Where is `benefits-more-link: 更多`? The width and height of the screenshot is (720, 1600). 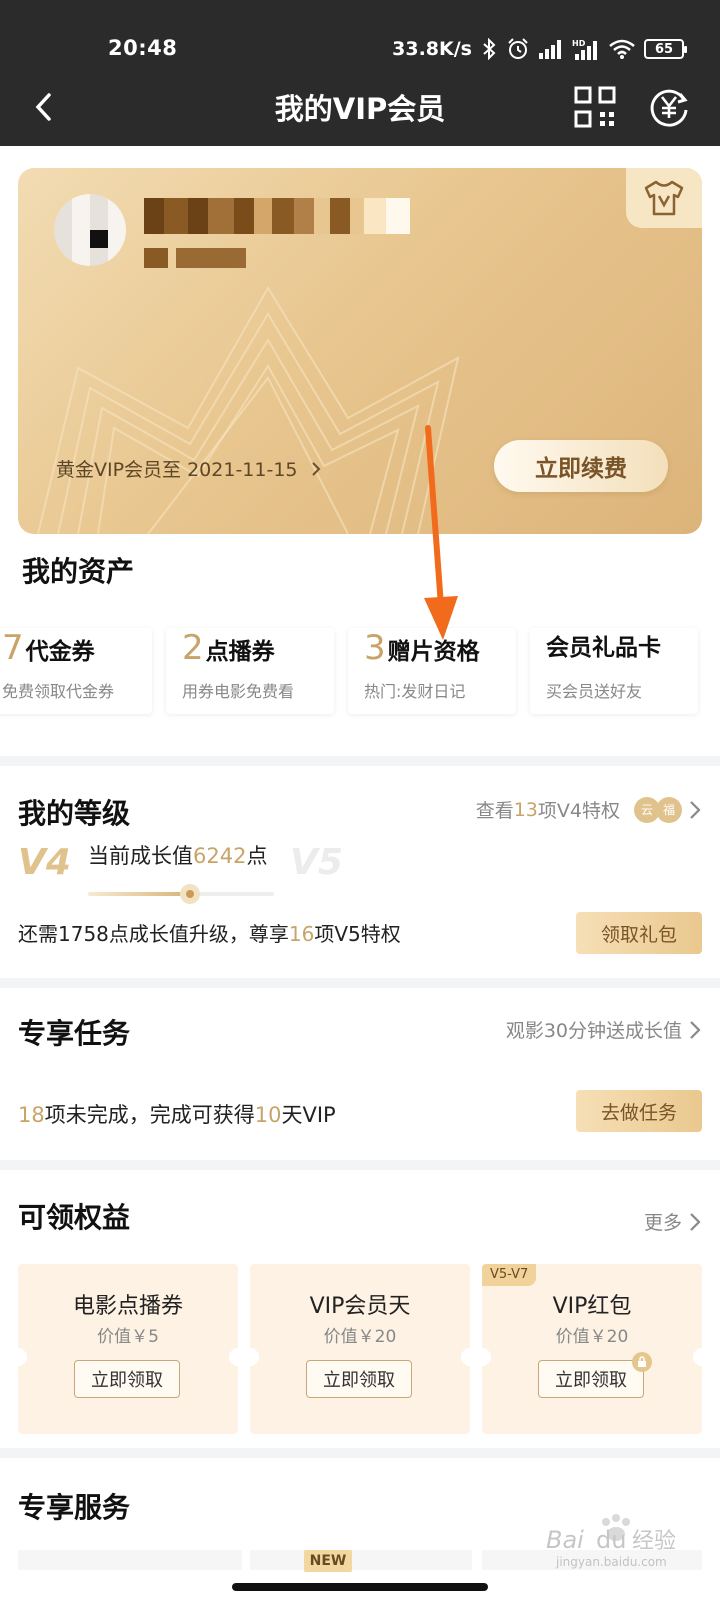 benefits-more-link: 更多 is located at coordinates (673, 1221).